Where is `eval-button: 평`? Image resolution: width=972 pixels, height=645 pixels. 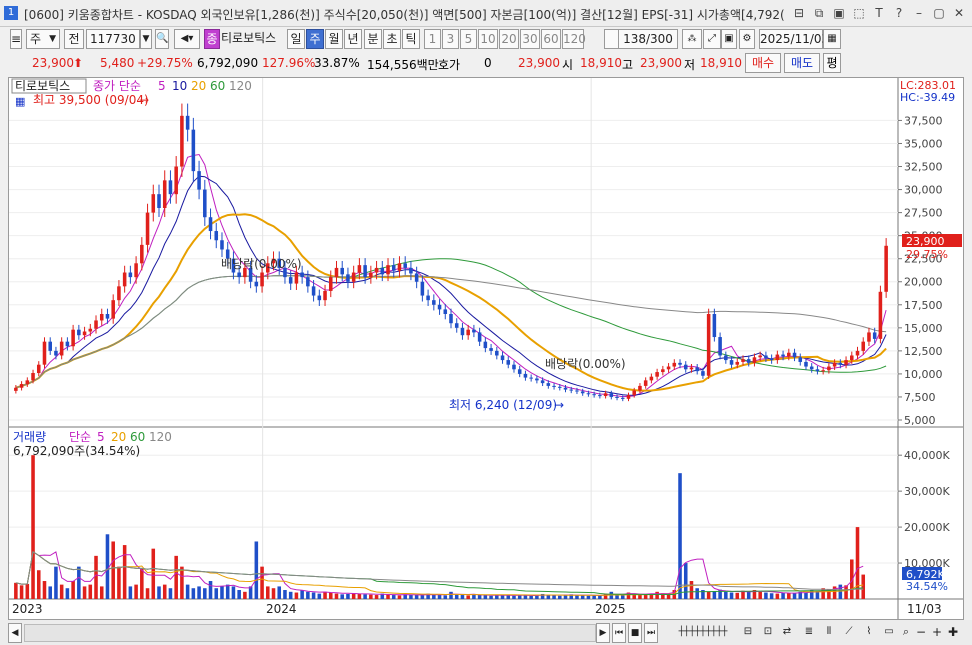 eval-button: 평 is located at coordinates (832, 63).